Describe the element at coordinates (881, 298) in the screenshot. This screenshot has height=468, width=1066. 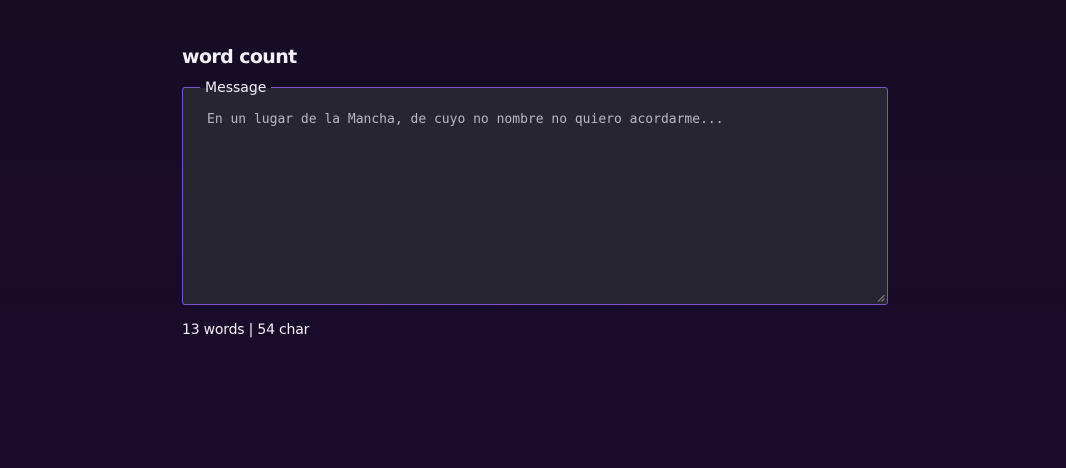
I see `resize-handle-icon` at that location.